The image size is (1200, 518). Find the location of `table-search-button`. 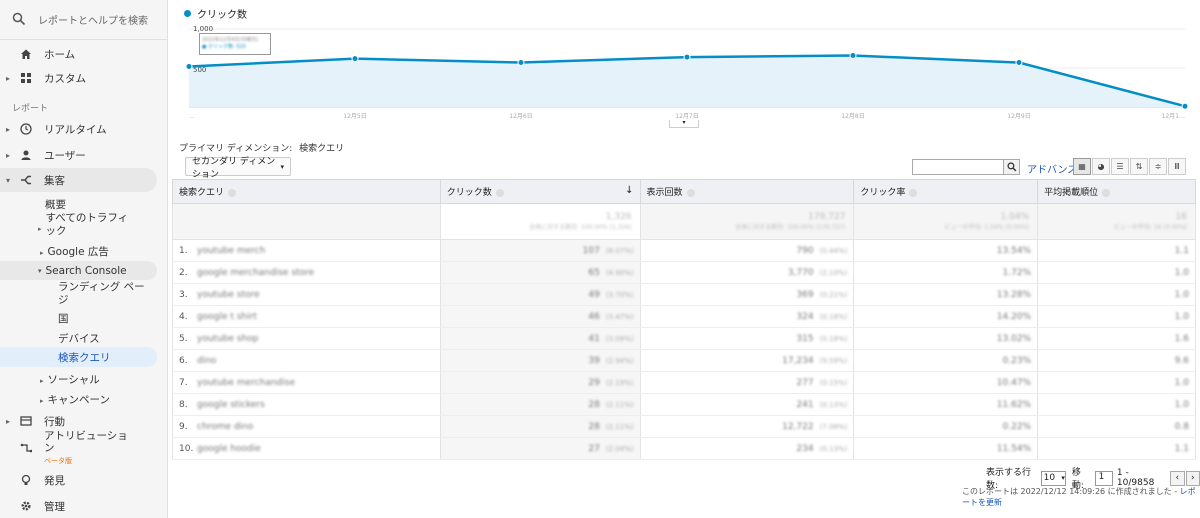

table-search-button is located at coordinates (1012, 167).